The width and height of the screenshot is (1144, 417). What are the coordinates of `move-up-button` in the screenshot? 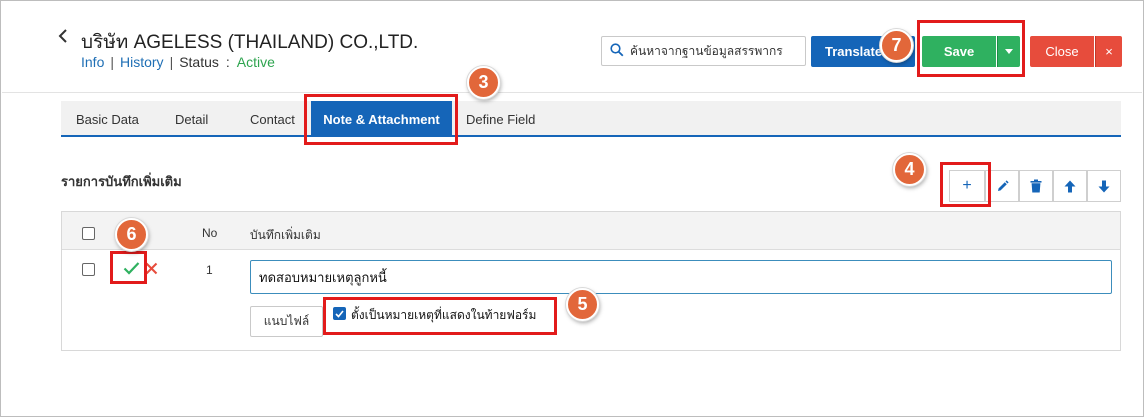 It's located at (1070, 186).